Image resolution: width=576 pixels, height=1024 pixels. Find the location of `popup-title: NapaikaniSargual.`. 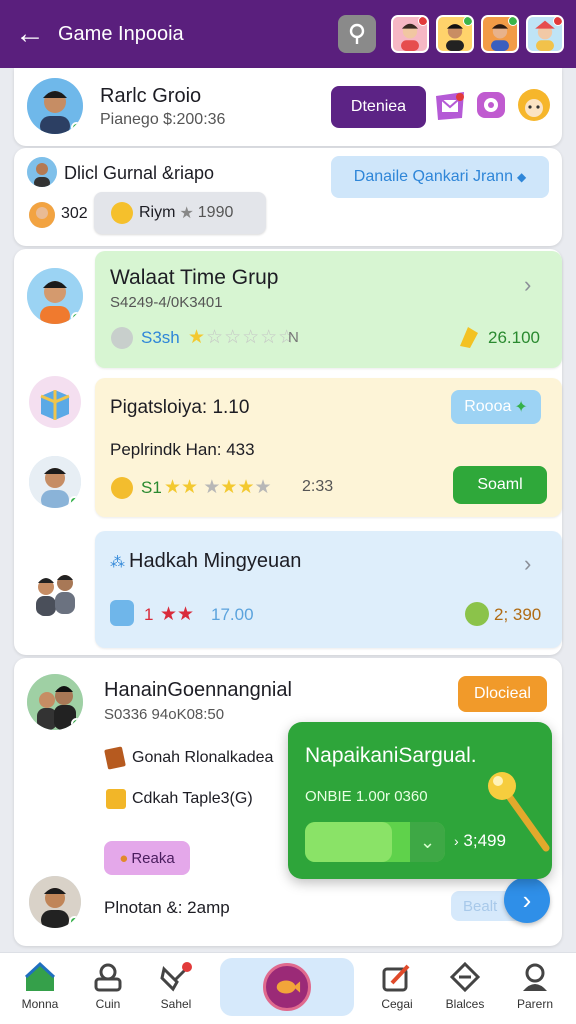

popup-title: NapaikaniSargual. is located at coordinates (391, 755).